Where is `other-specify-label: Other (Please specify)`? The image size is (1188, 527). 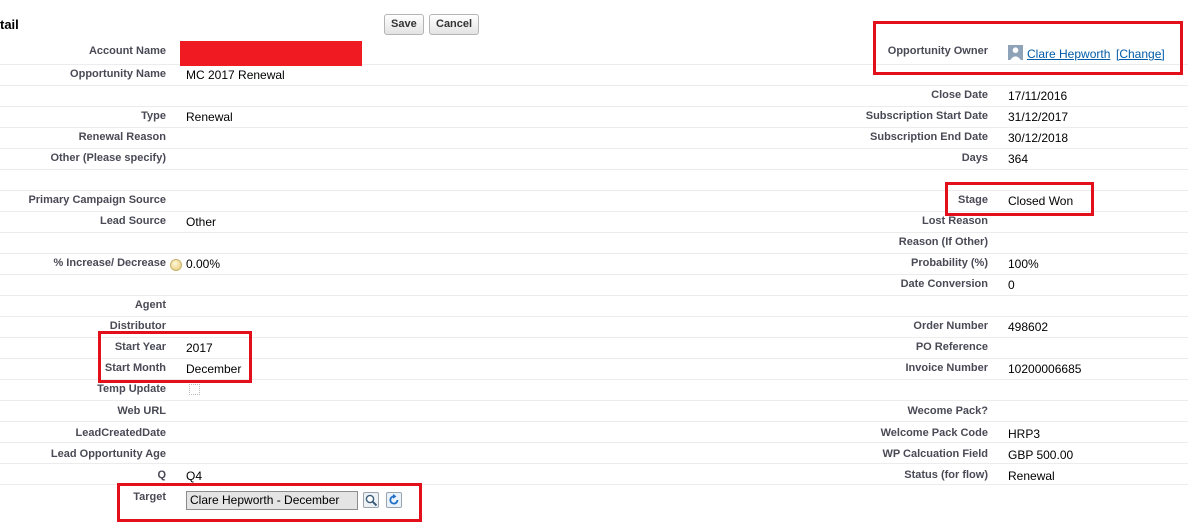
other-specify-label: Other (Please specify) is located at coordinates (108, 158).